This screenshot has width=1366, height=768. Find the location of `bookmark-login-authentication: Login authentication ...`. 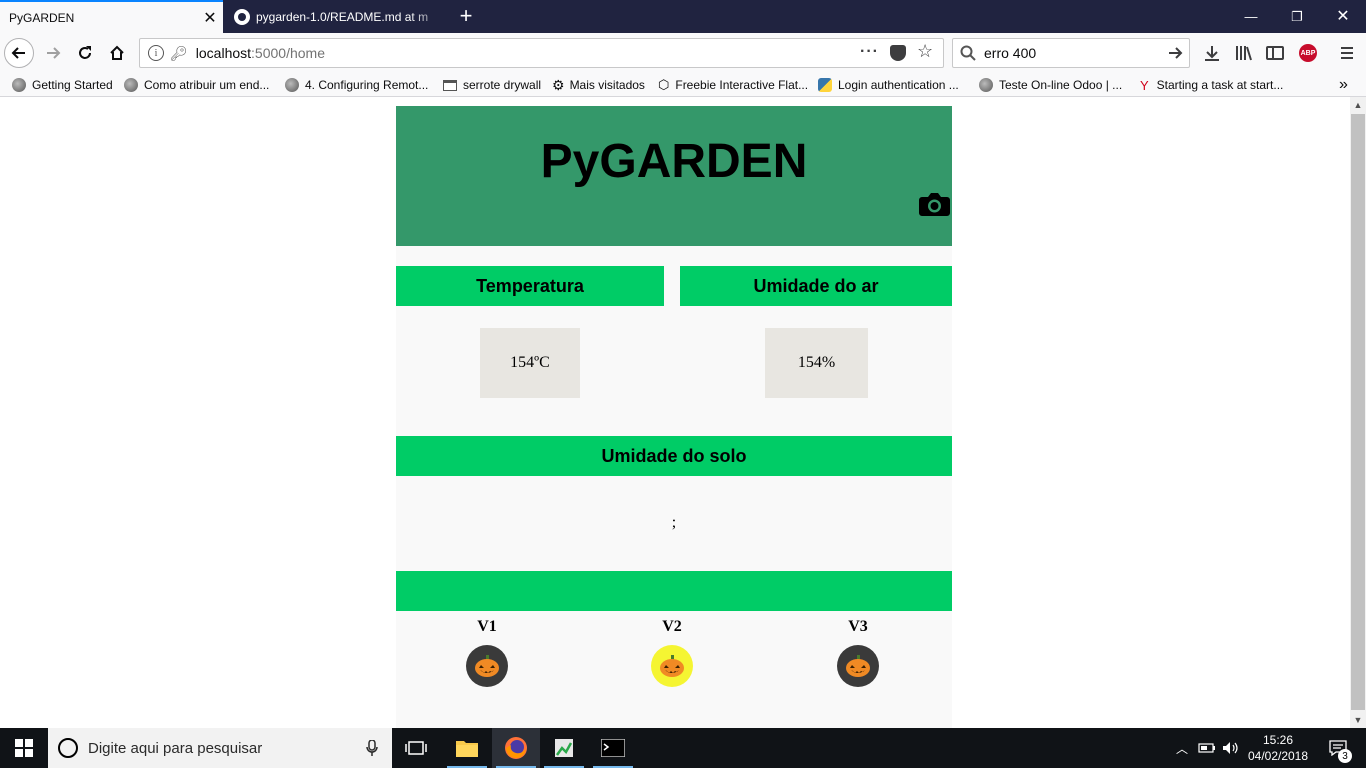

bookmark-login-authentication: Login authentication ... is located at coordinates (888, 85).